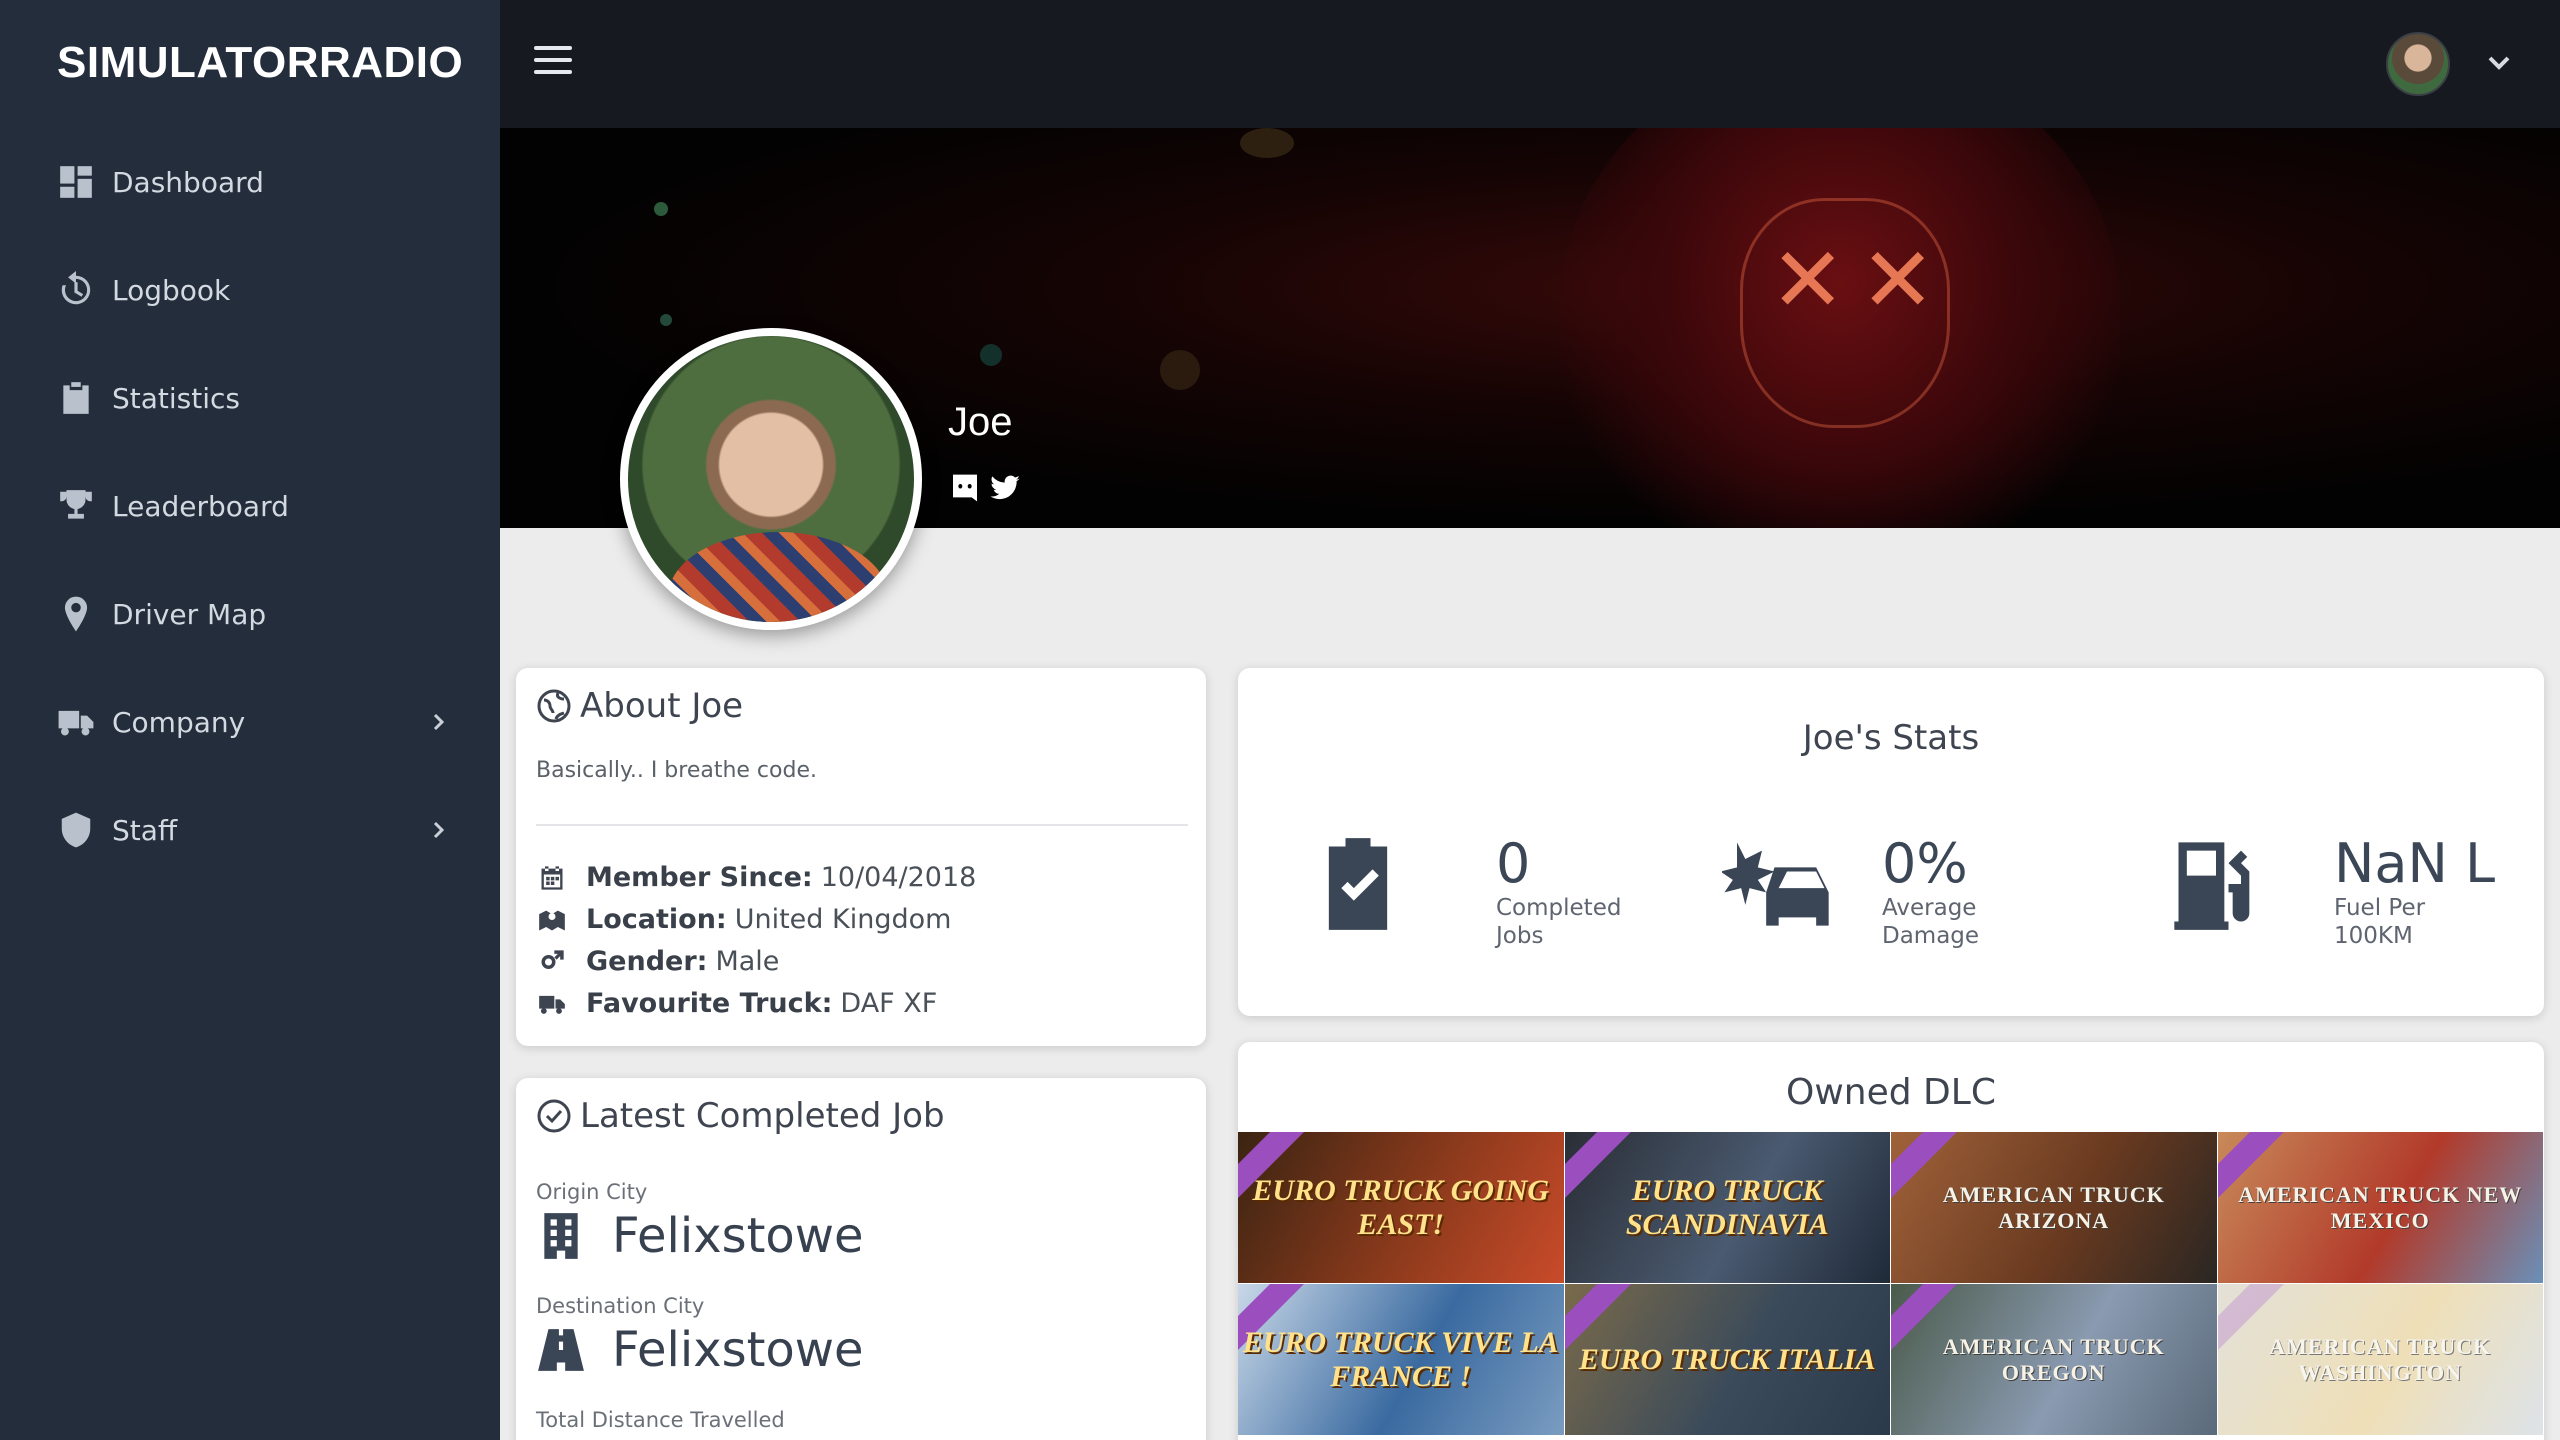 Image resolution: width=2560 pixels, height=1440 pixels. Describe the element at coordinates (200, 506) in the screenshot. I see `sidebar-item-label: Leaderboard` at that location.